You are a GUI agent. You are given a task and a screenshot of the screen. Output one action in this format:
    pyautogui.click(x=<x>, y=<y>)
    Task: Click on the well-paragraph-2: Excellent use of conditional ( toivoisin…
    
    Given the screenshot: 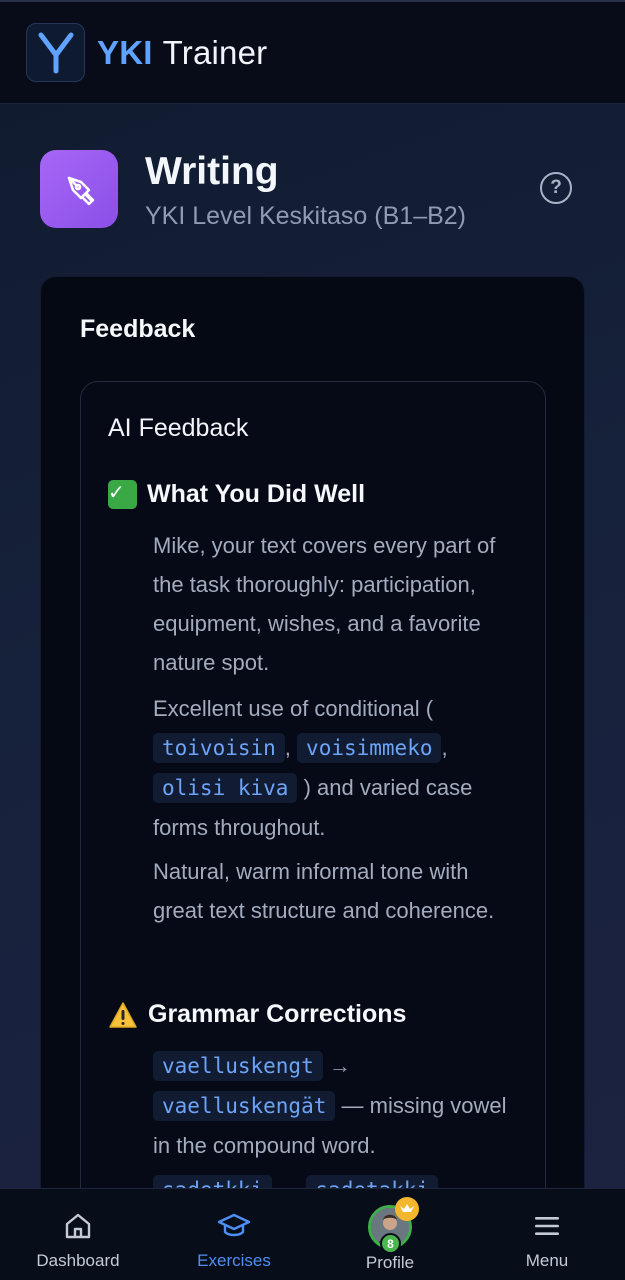 What is the action you would take?
    pyautogui.click(x=338, y=768)
    